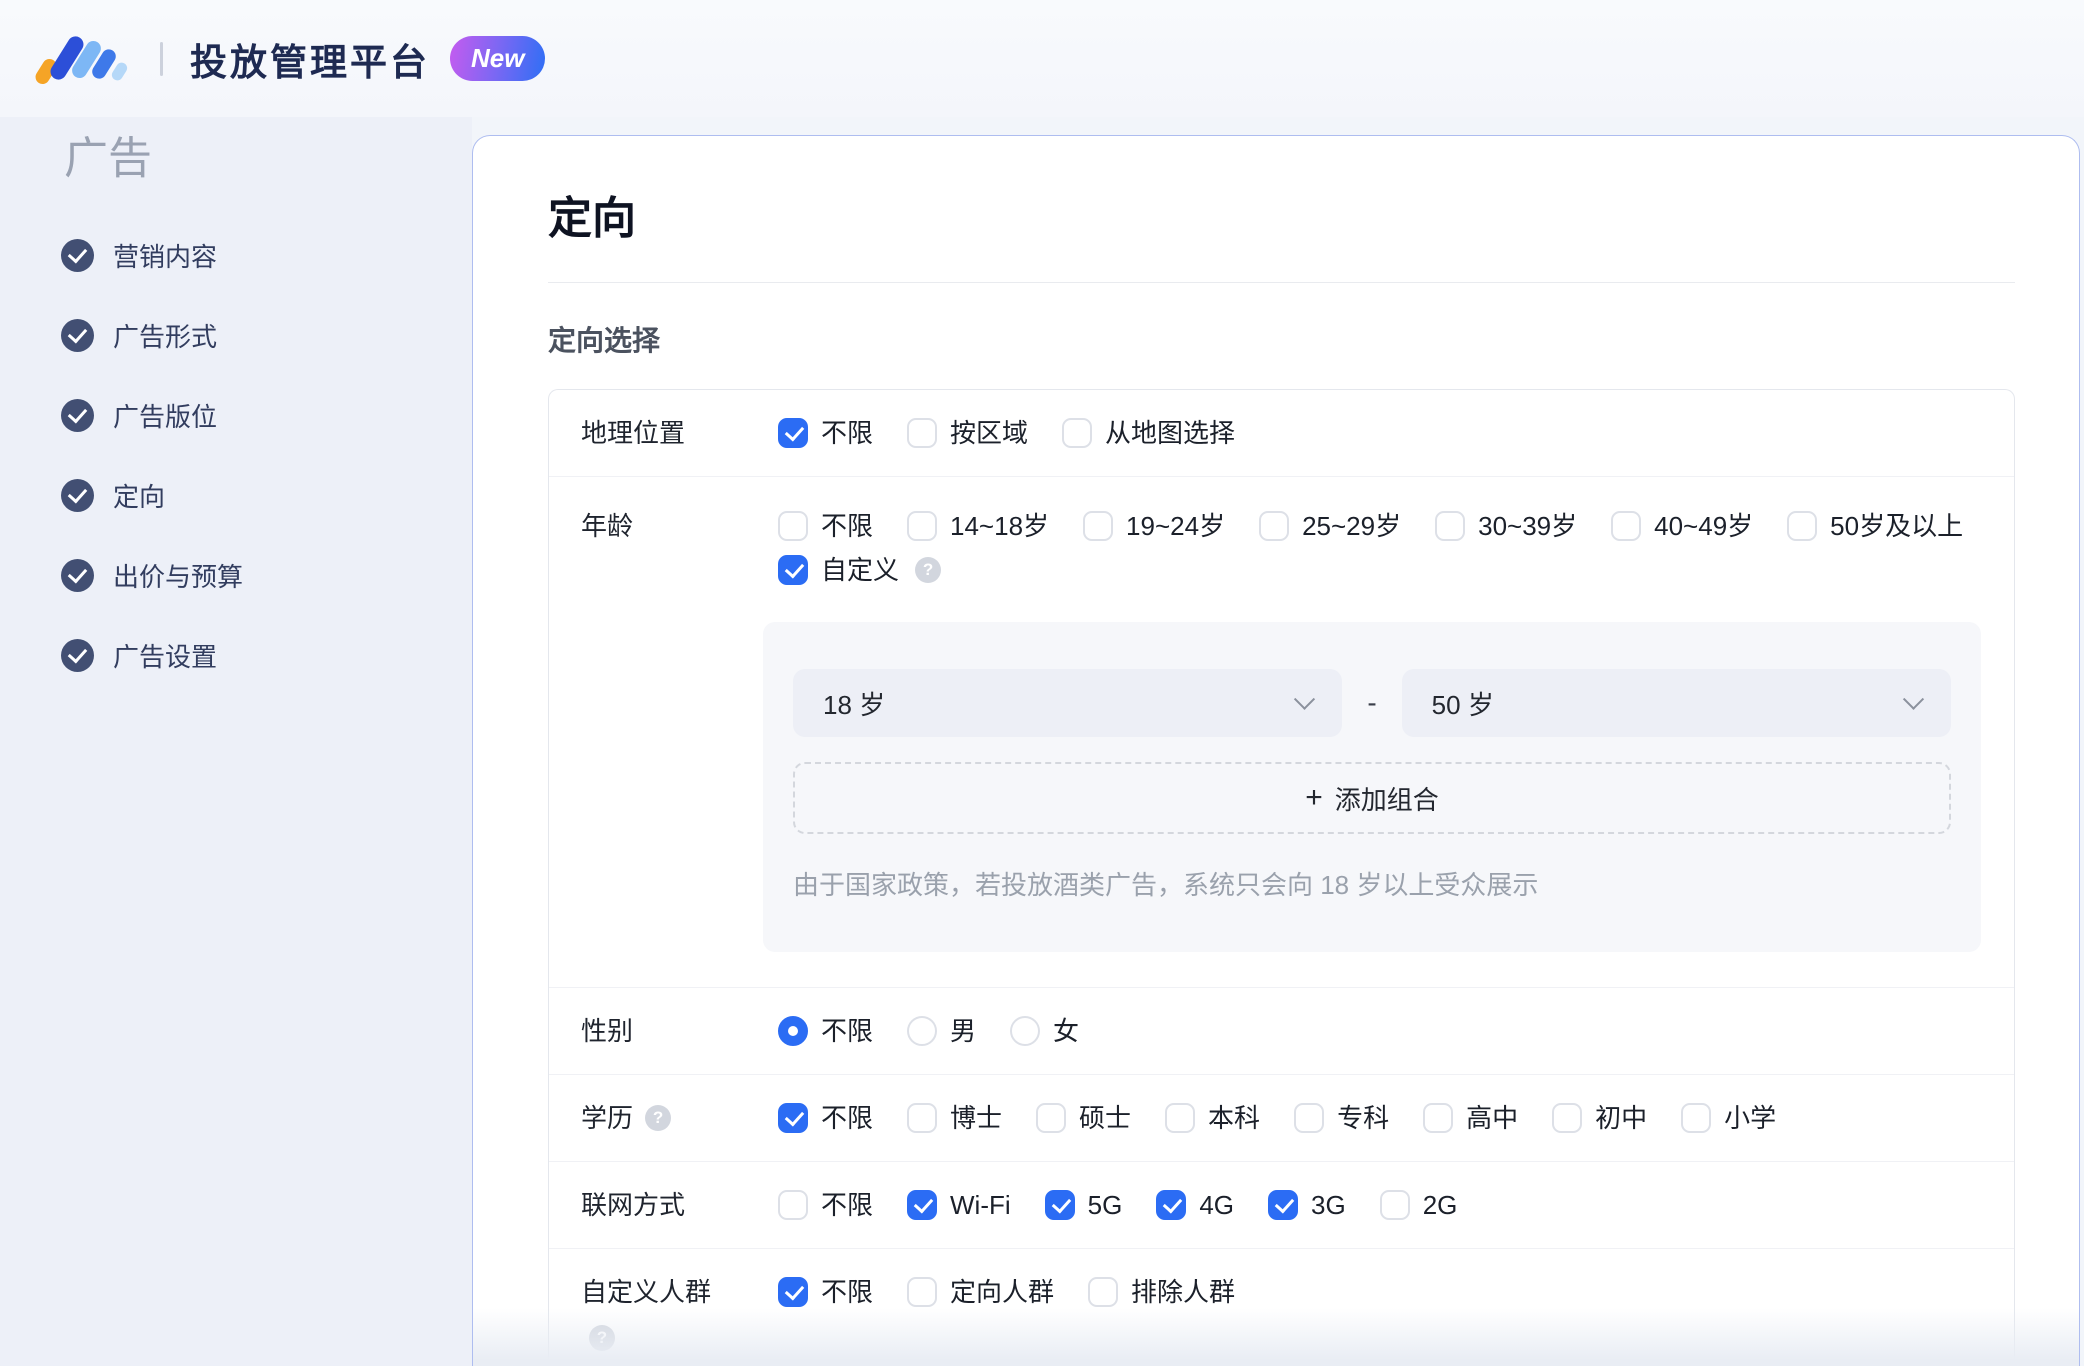 This screenshot has height=1366, width=2084. I want to click on age-custom-help-icon: ?, so click(928, 570).